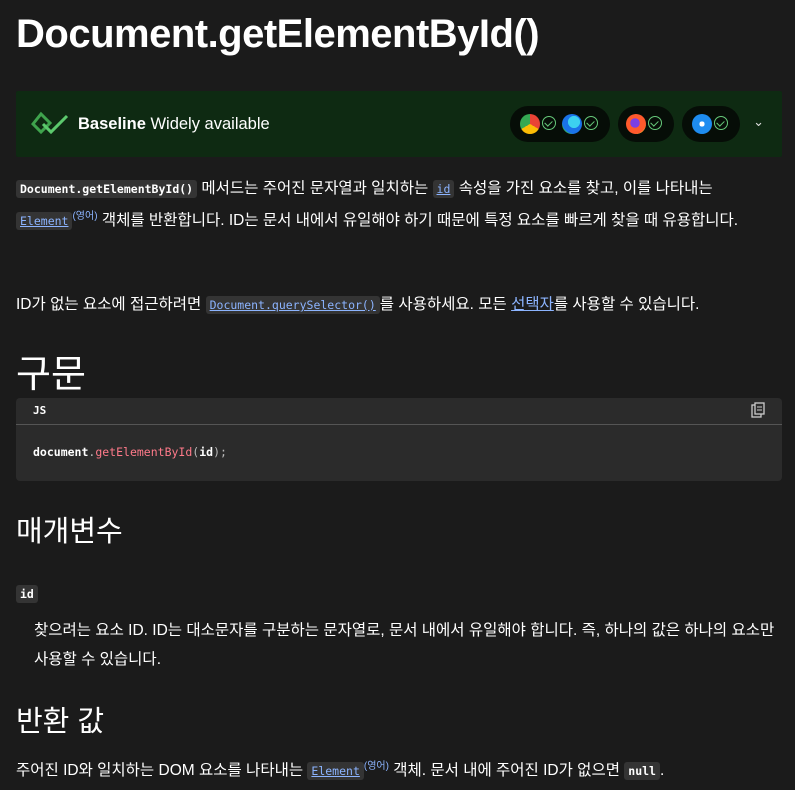 Image resolution: width=795 pixels, height=790 pixels. I want to click on browser-pill-chromium, so click(560, 124).